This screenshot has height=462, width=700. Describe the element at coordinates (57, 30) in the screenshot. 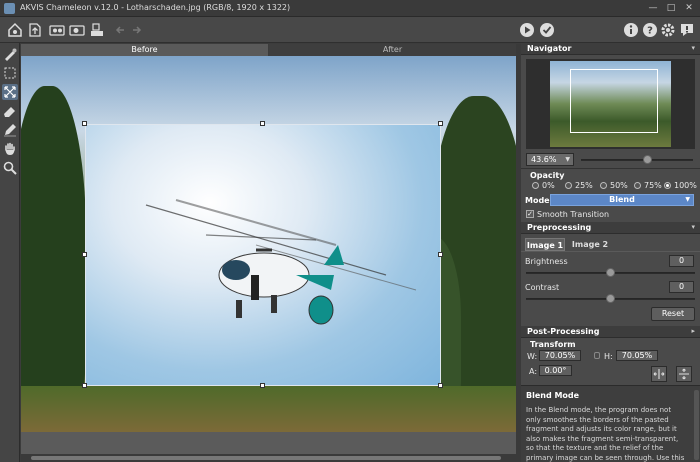

I see `batch-icon` at that location.